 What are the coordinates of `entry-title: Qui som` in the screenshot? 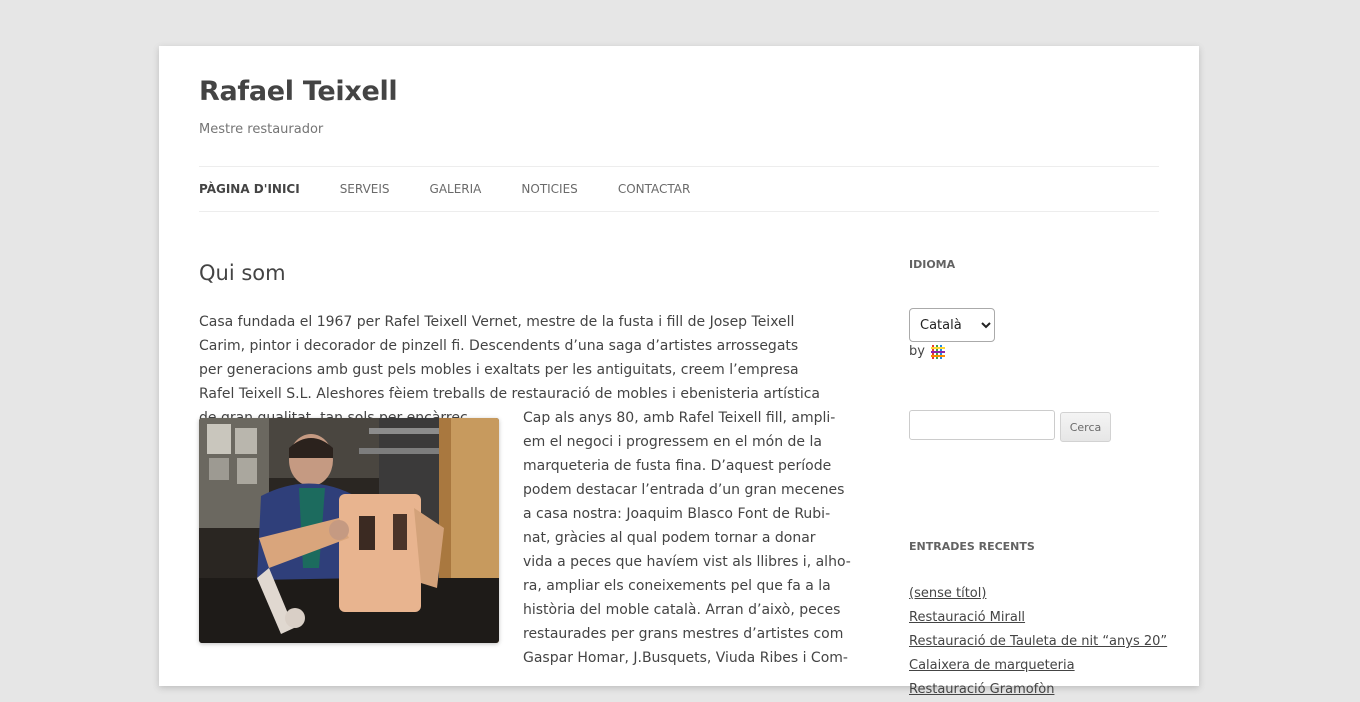 It's located at (242, 273).